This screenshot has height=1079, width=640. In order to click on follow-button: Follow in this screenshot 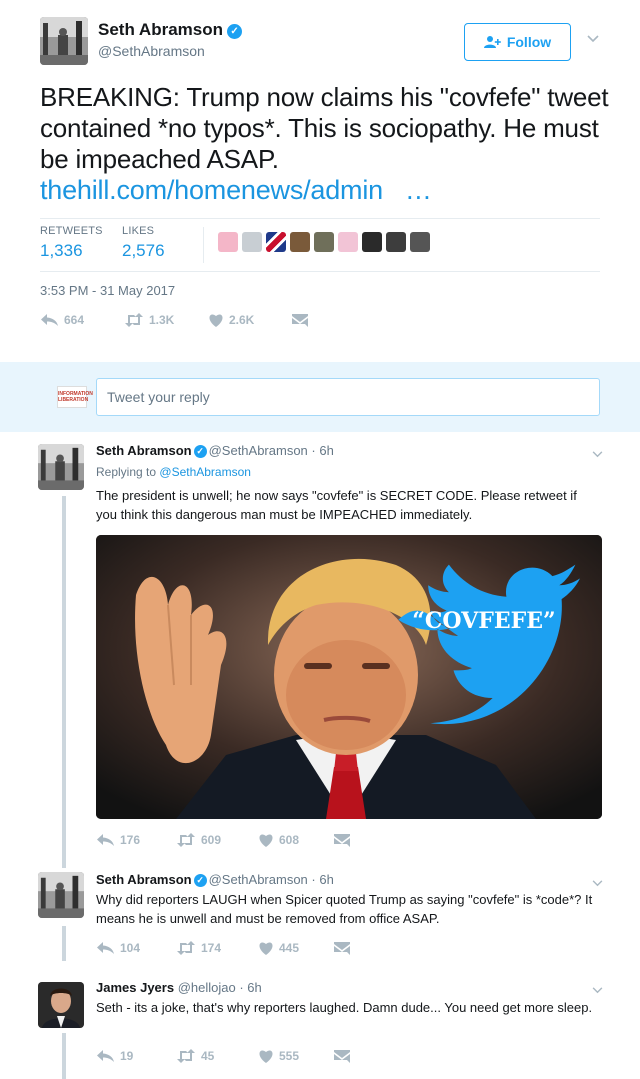, I will do `click(517, 42)`.